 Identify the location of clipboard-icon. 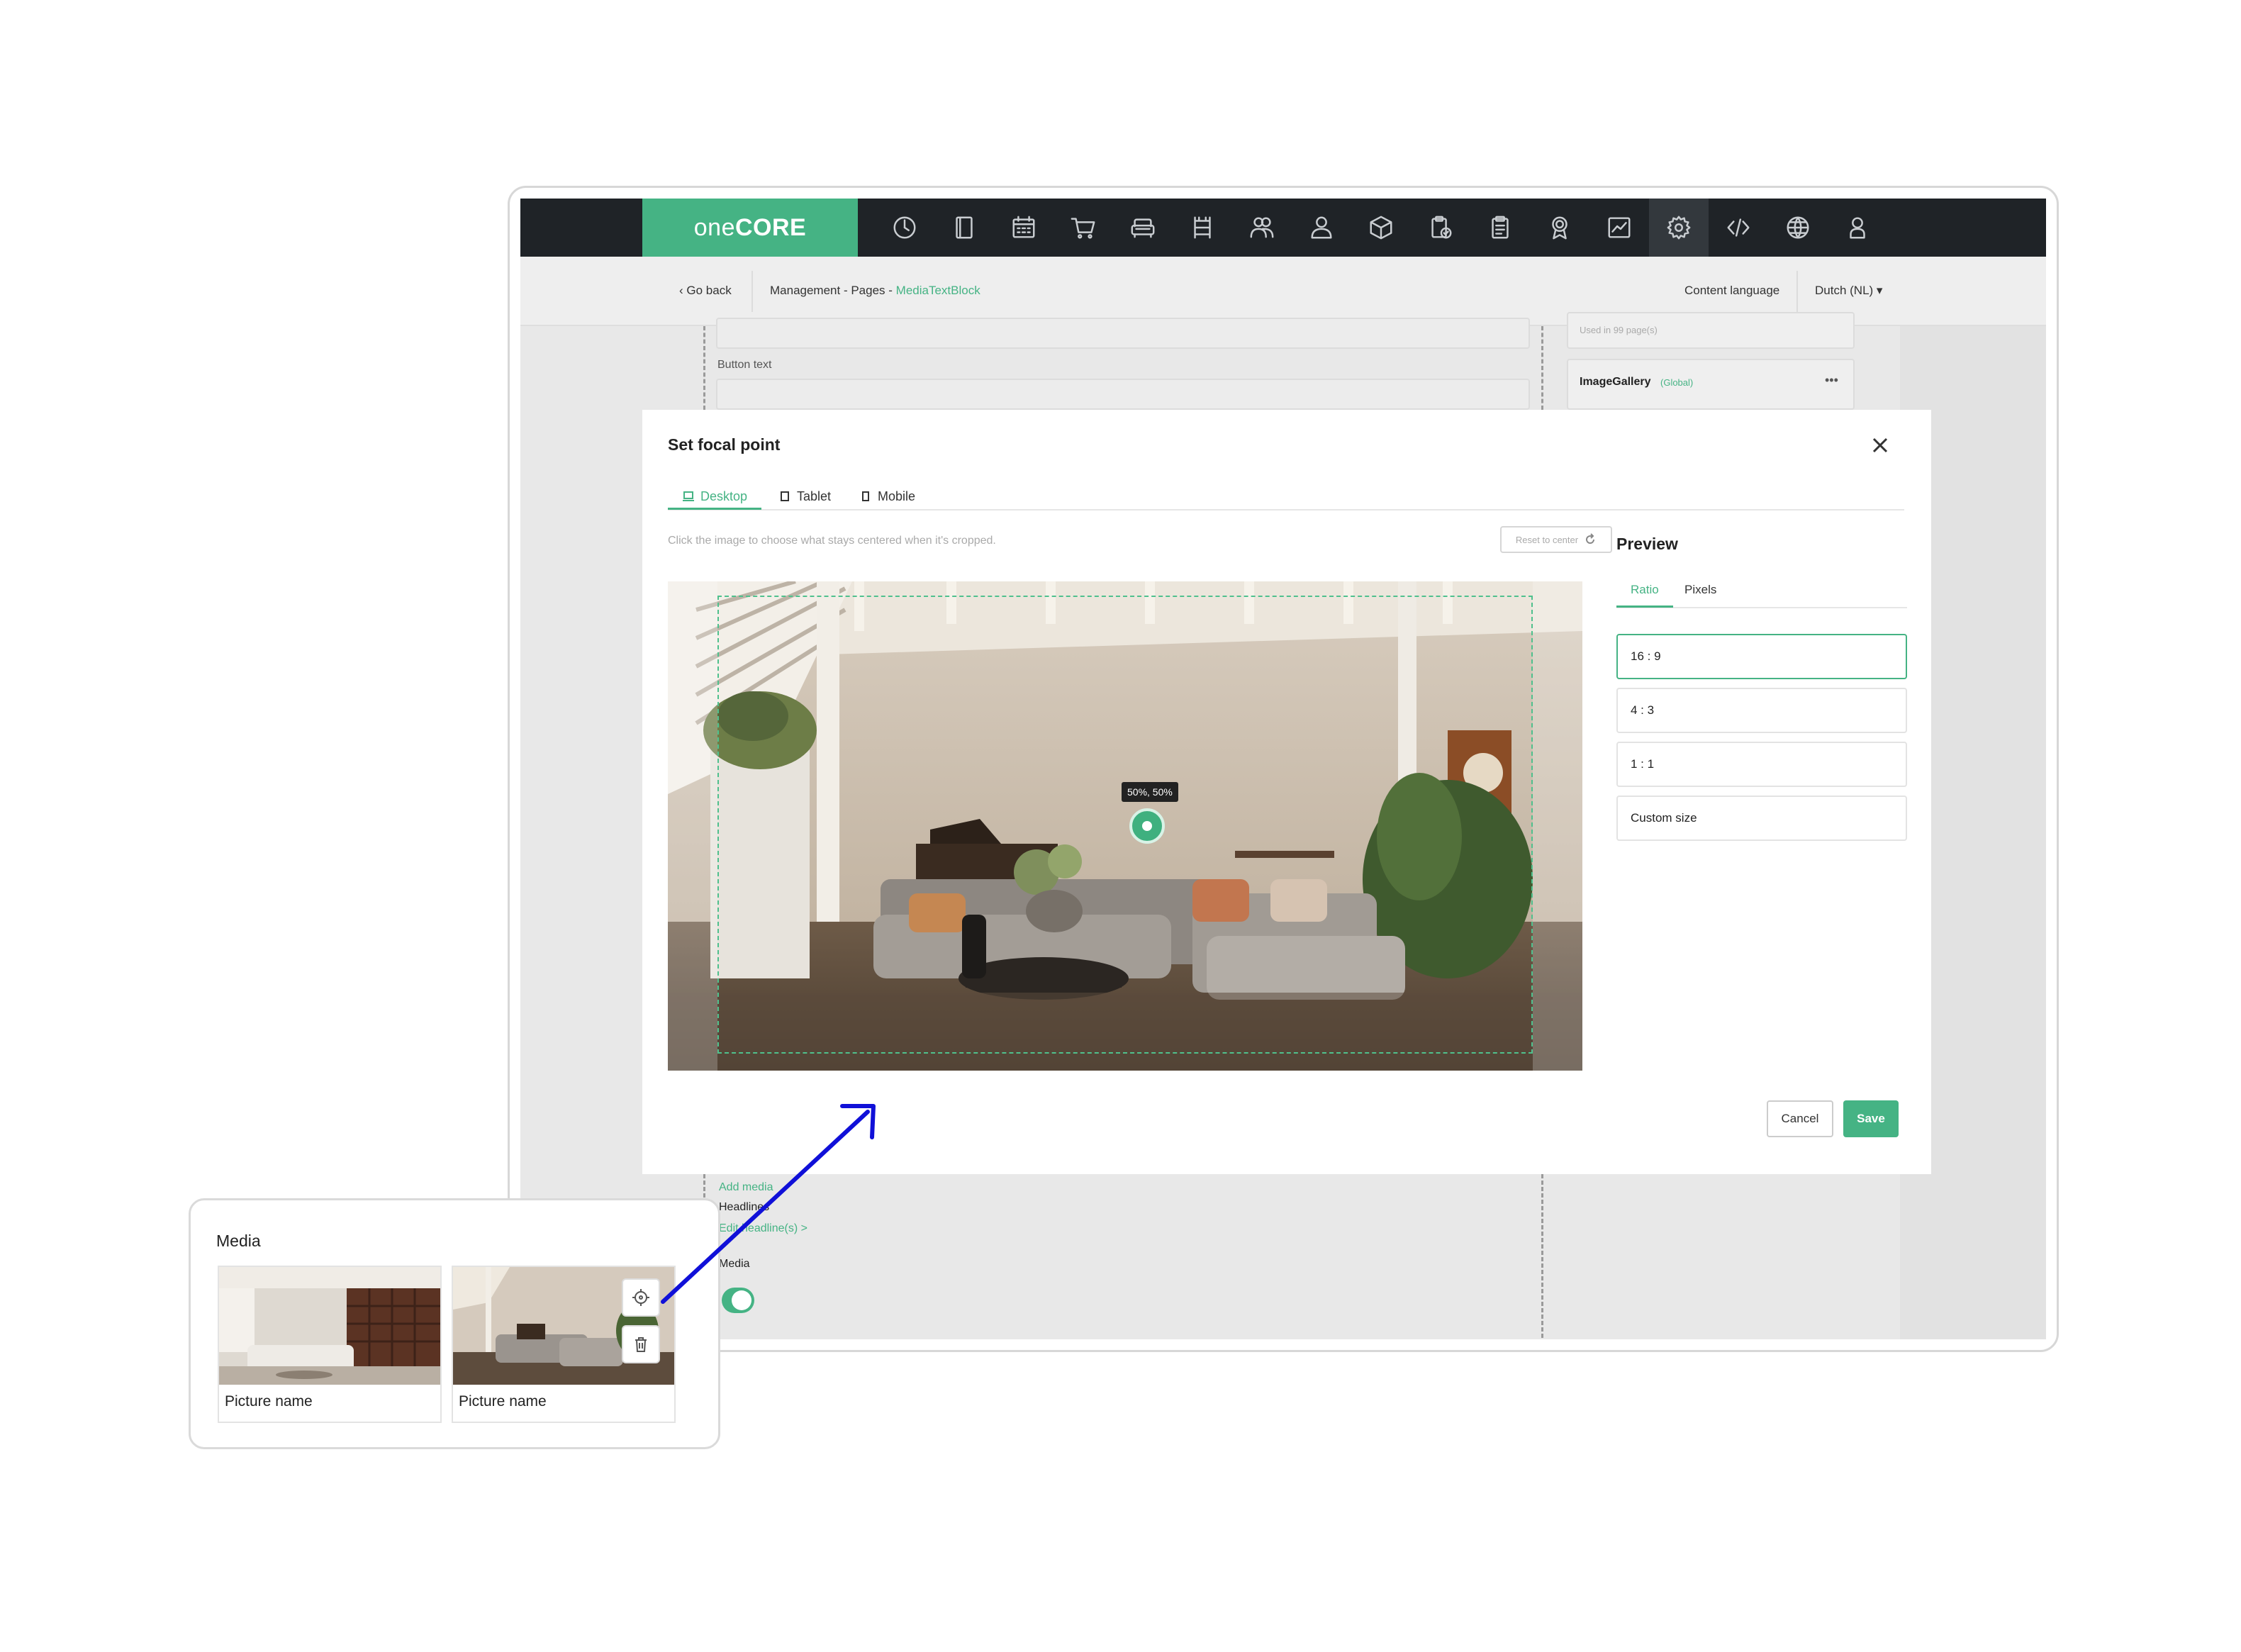
(1500, 228).